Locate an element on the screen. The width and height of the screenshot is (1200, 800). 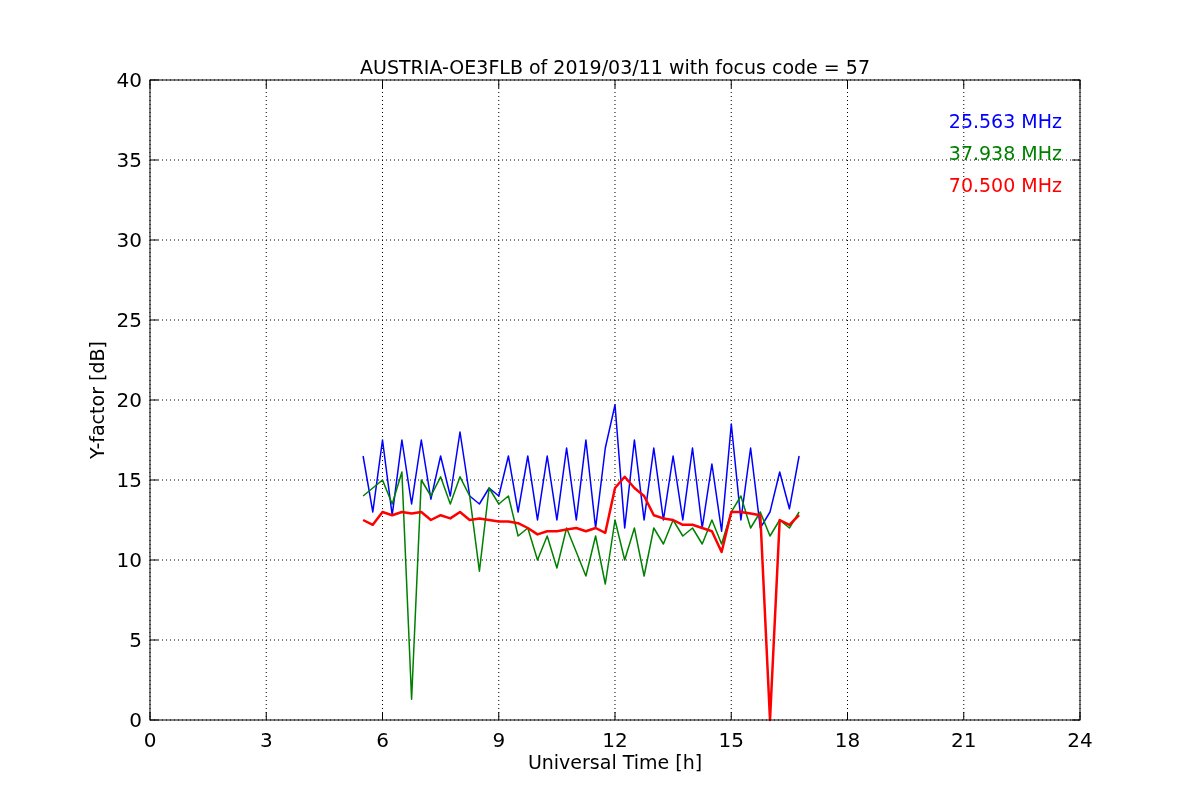
tick-label: 10 is located at coordinates (129, 560).